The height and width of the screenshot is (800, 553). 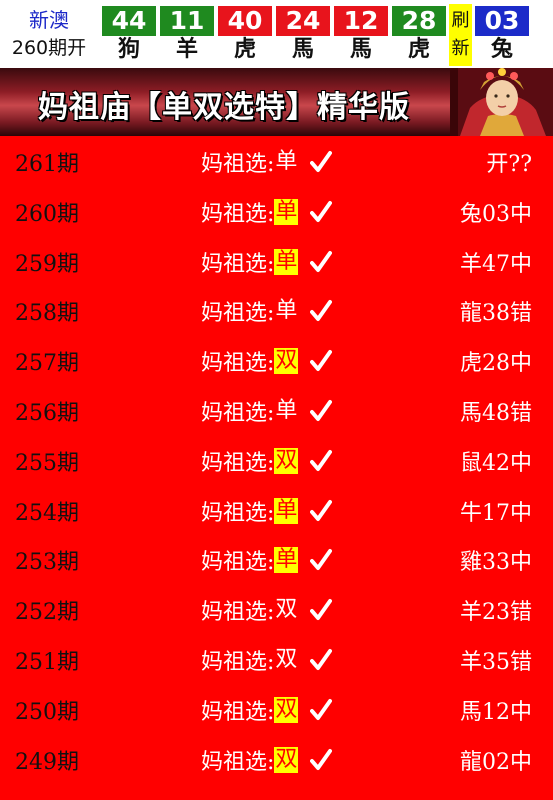 What do you see at coordinates (496, 264) in the screenshot?
I see `draw-result: 羊47中` at bounding box center [496, 264].